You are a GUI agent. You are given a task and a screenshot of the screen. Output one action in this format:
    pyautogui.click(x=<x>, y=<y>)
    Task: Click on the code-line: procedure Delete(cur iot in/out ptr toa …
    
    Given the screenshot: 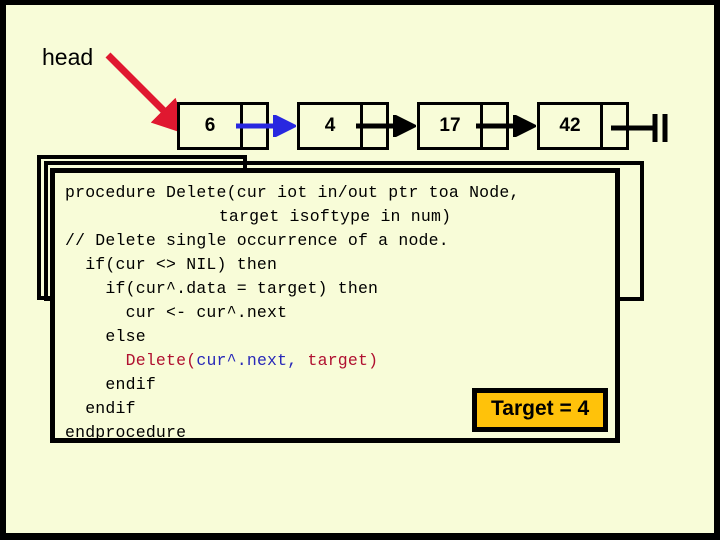 What is the action you would take?
    pyautogui.click(x=292, y=192)
    